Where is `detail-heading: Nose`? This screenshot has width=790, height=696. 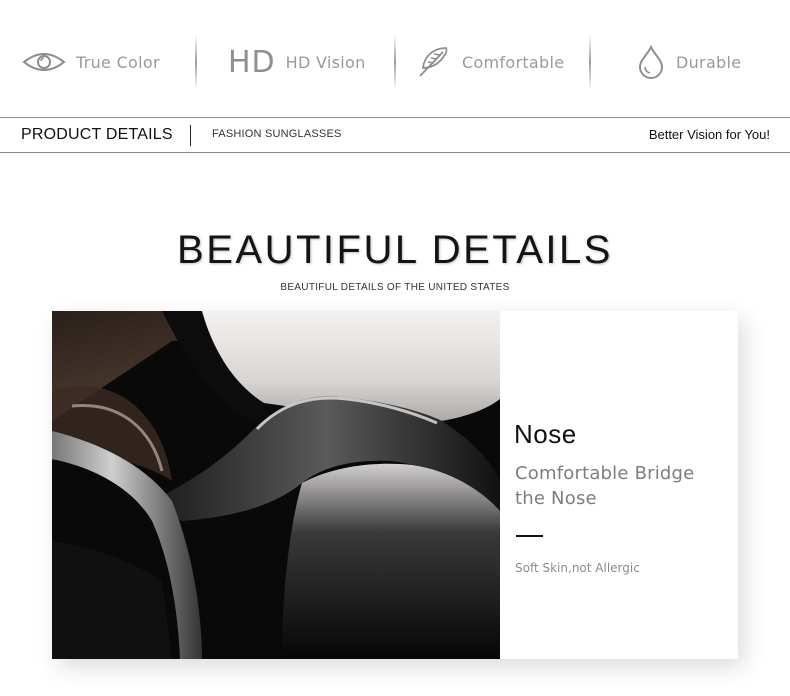 detail-heading: Nose is located at coordinates (545, 434).